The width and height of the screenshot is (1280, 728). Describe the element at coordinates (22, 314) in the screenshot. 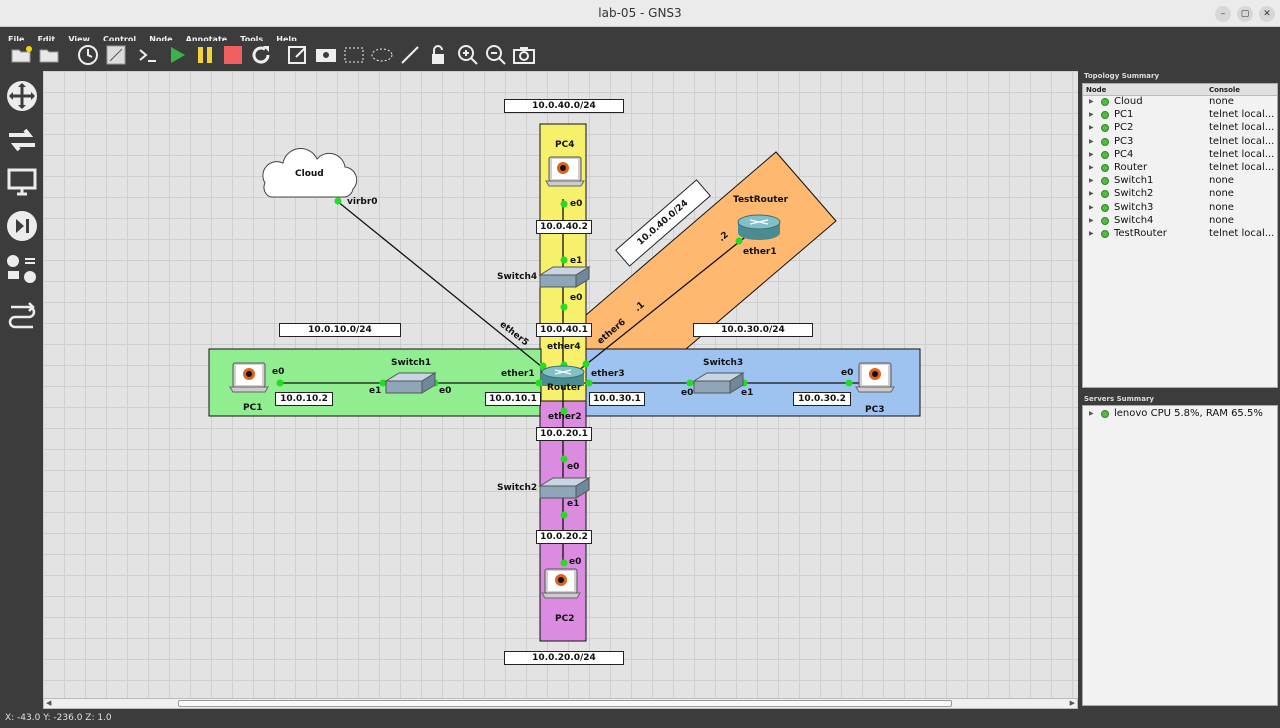

I see `link-icon` at that location.